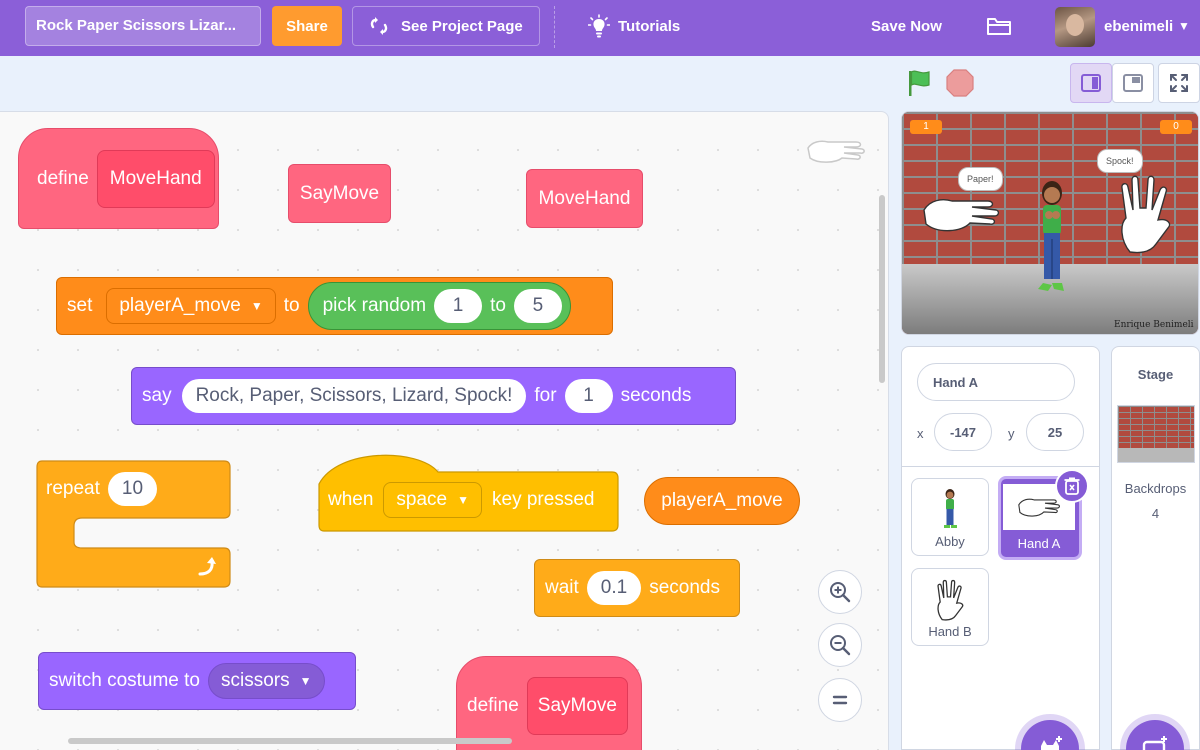 Image resolution: width=1200 pixels, height=750 pixels. Describe the element at coordinates (836, 153) in the screenshot. I see `hand-ghost-icon` at that location.